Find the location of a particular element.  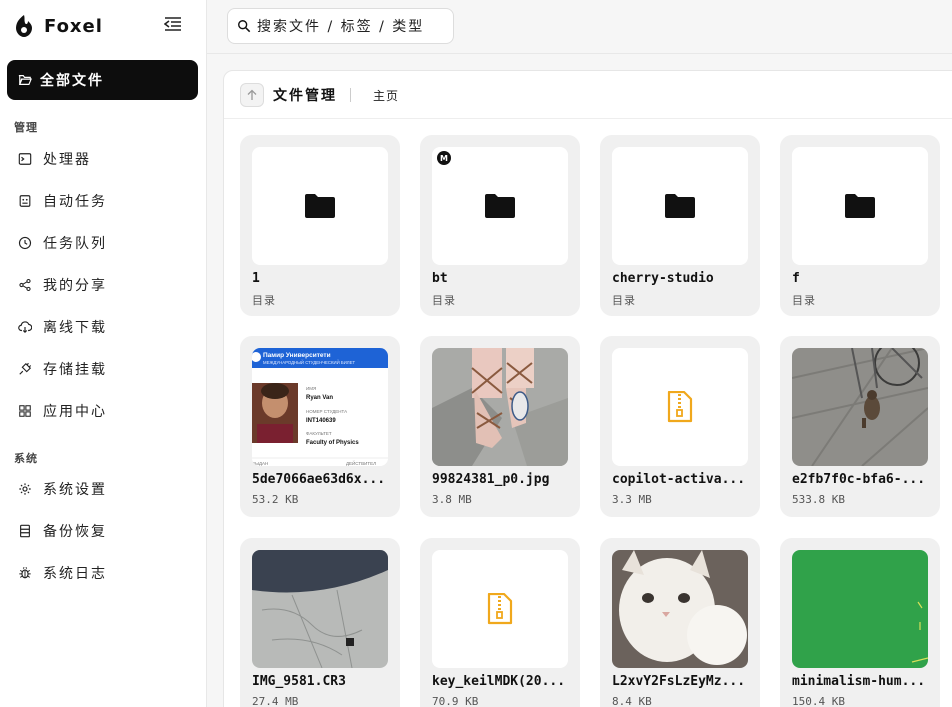

nav-item-label: 我的分享 is located at coordinates (75, 286).